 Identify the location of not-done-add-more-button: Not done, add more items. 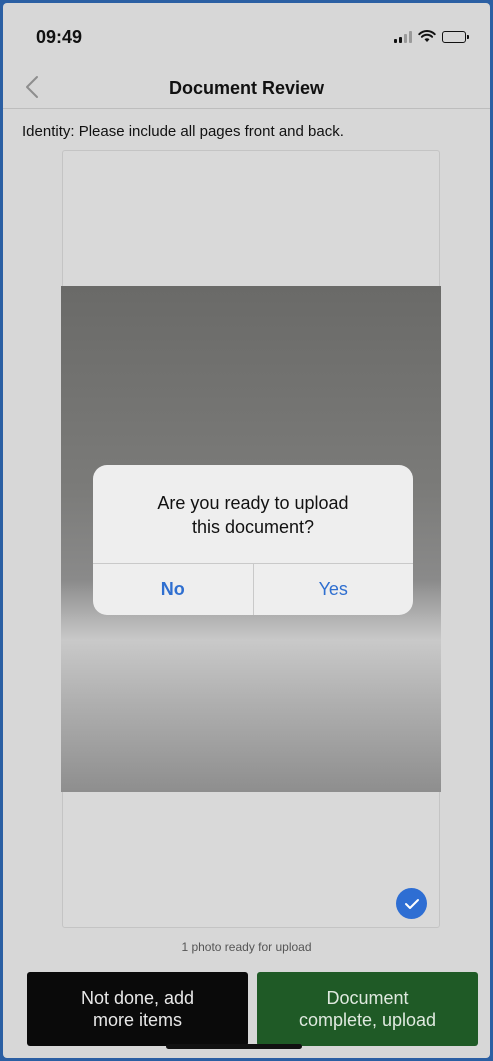
(137, 1009).